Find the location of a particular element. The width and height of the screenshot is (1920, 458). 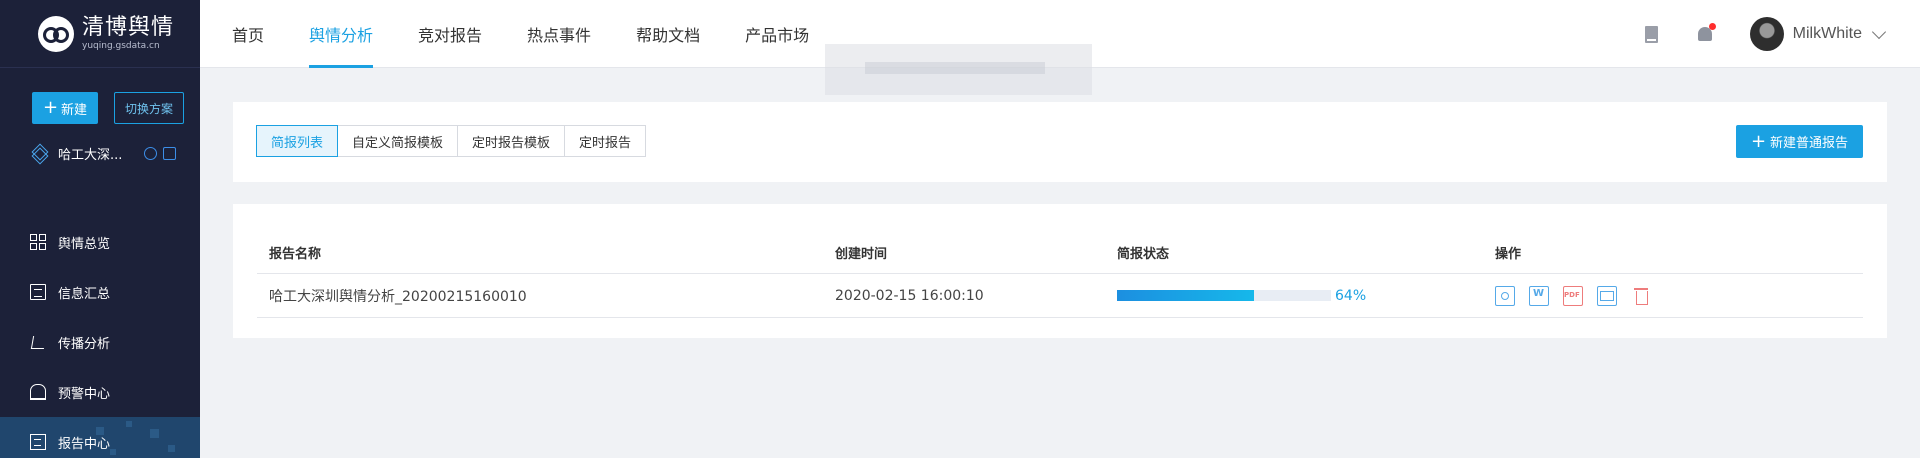

progress-bar is located at coordinates (1224, 295).